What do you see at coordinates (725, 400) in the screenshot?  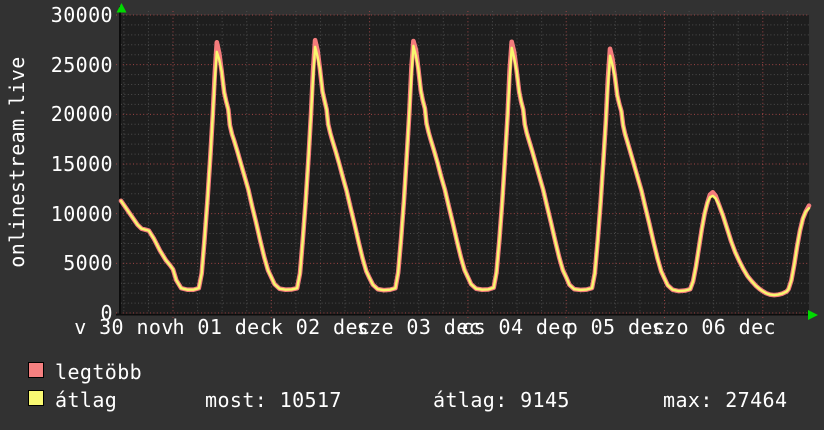 I see `stat-max: max: 27464` at bounding box center [725, 400].